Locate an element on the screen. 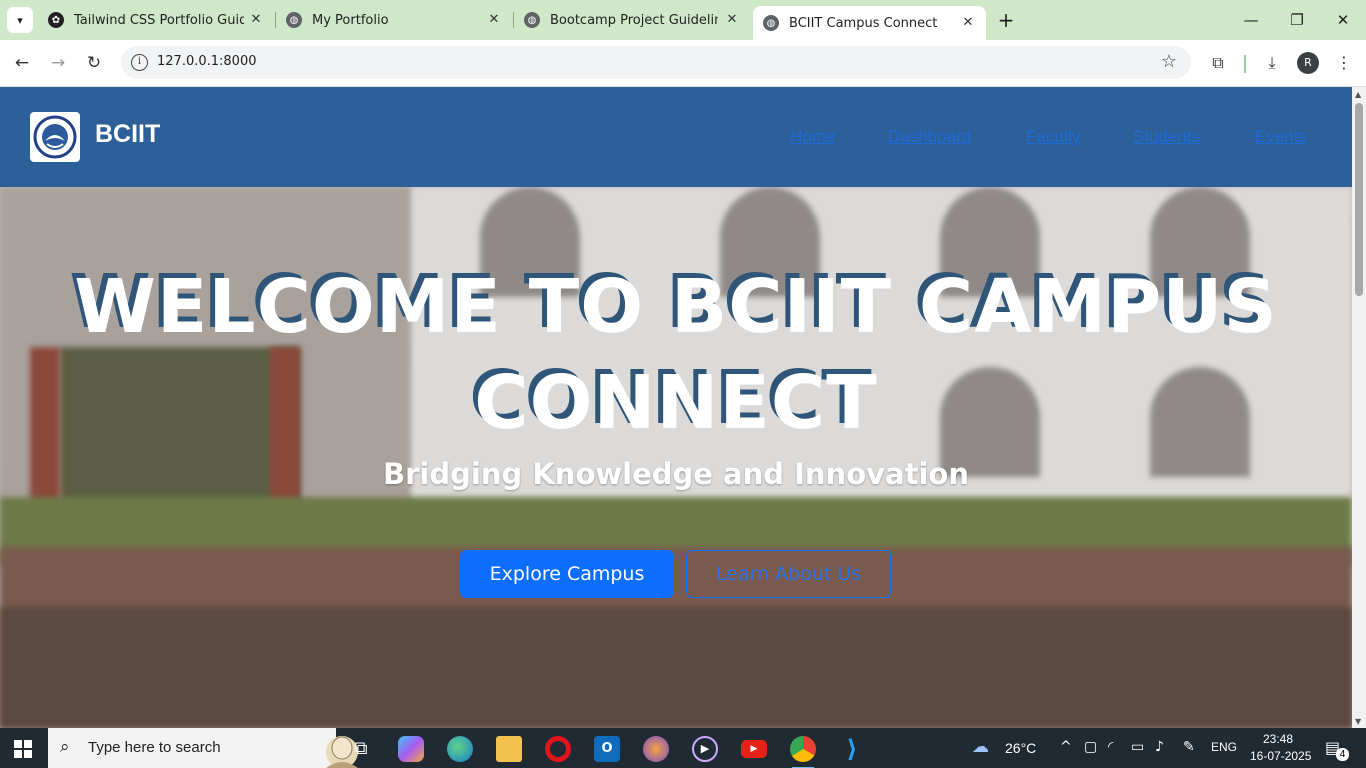  tab-my-portfolio: ◍ My Portfolio ✕ is located at coordinates (394, 20).